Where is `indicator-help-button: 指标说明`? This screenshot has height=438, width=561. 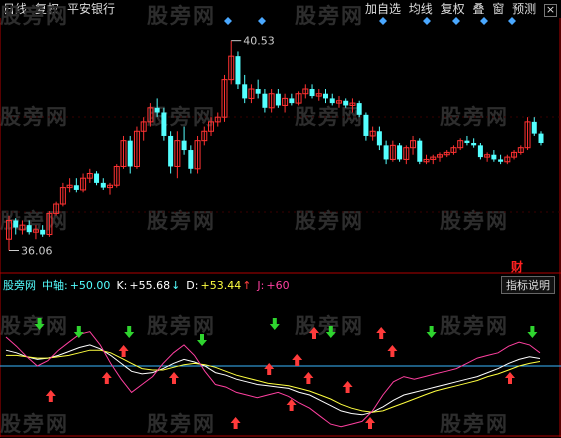
indicator-help-button: 指标说明 is located at coordinates (528, 285).